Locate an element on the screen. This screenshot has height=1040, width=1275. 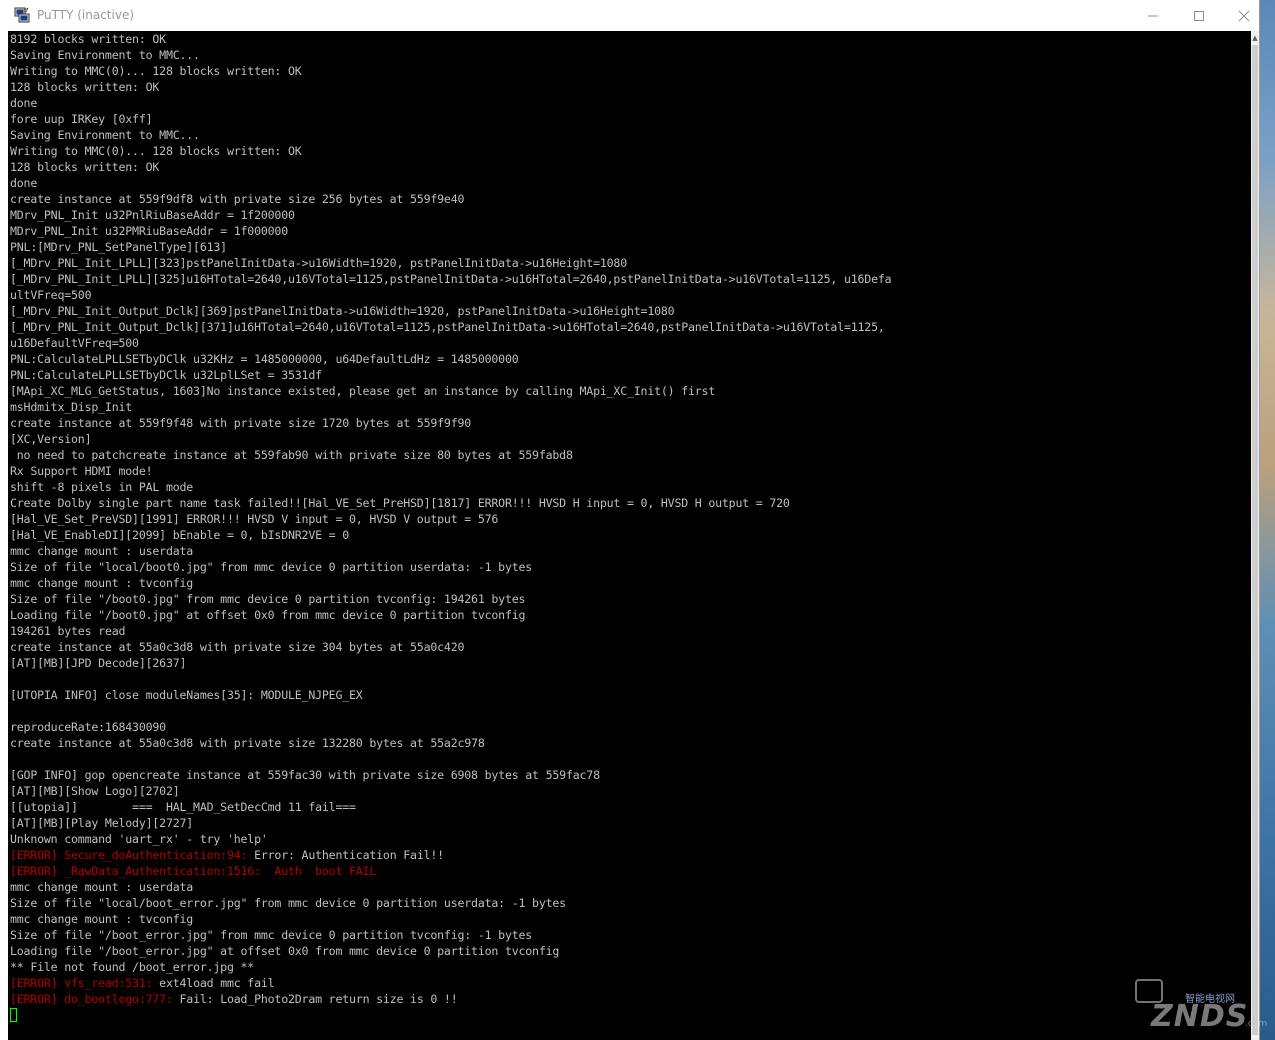
log-text: u16DefaultVFreq=500 is located at coordinates (74, 343).